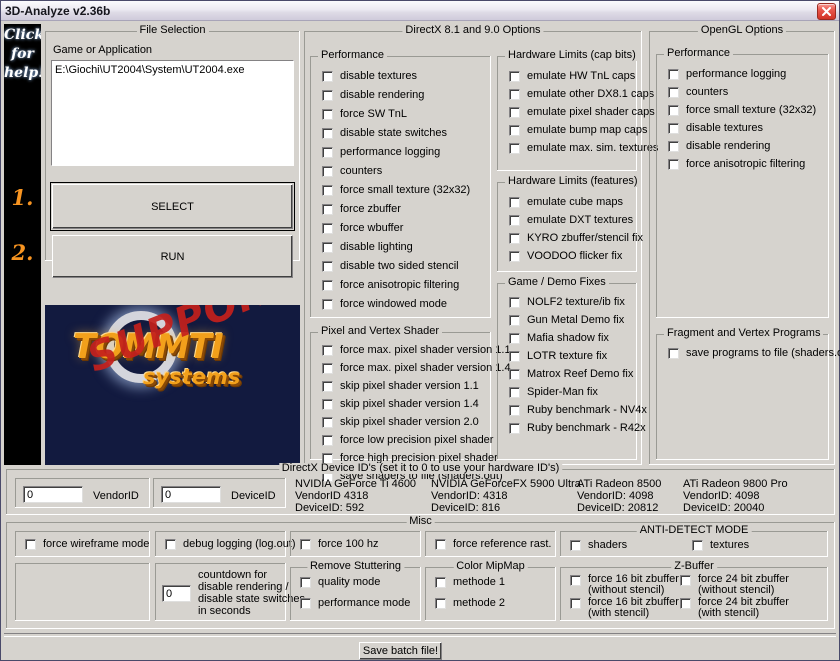  Describe the element at coordinates (571, 220) in the screenshot. I see `checkbox-emulate-dxt-textures: emulate DXT textures` at that location.